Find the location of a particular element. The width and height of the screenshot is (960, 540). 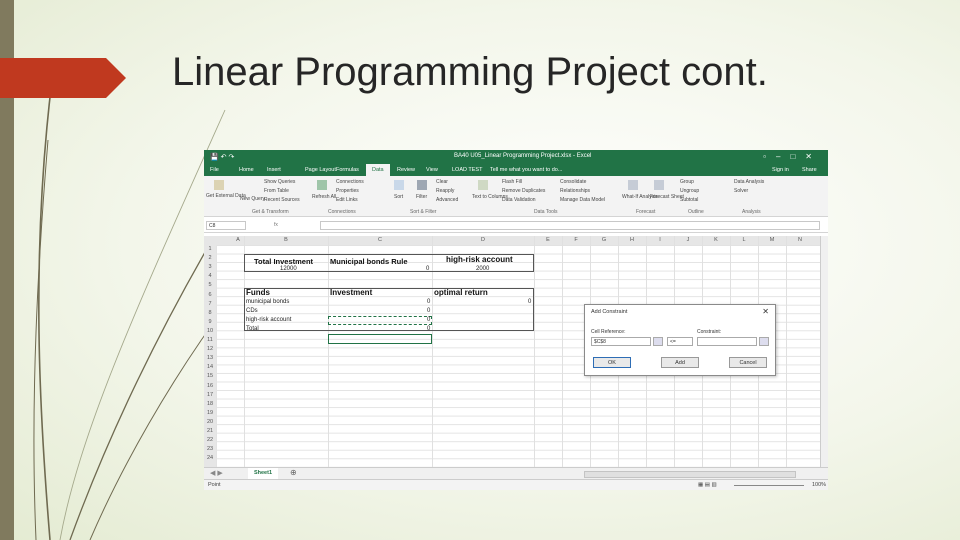

investment-municipal: 0 is located at coordinates (428, 302).